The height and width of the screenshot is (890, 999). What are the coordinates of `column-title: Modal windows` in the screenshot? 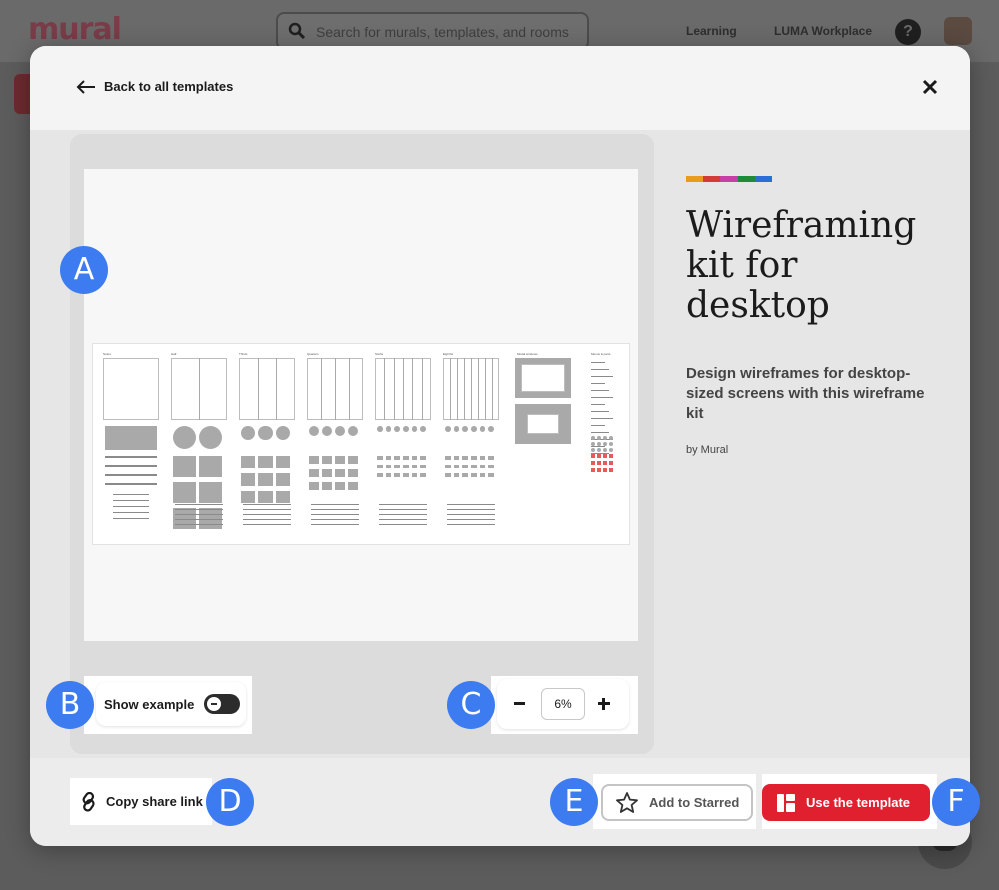 It's located at (527, 354).